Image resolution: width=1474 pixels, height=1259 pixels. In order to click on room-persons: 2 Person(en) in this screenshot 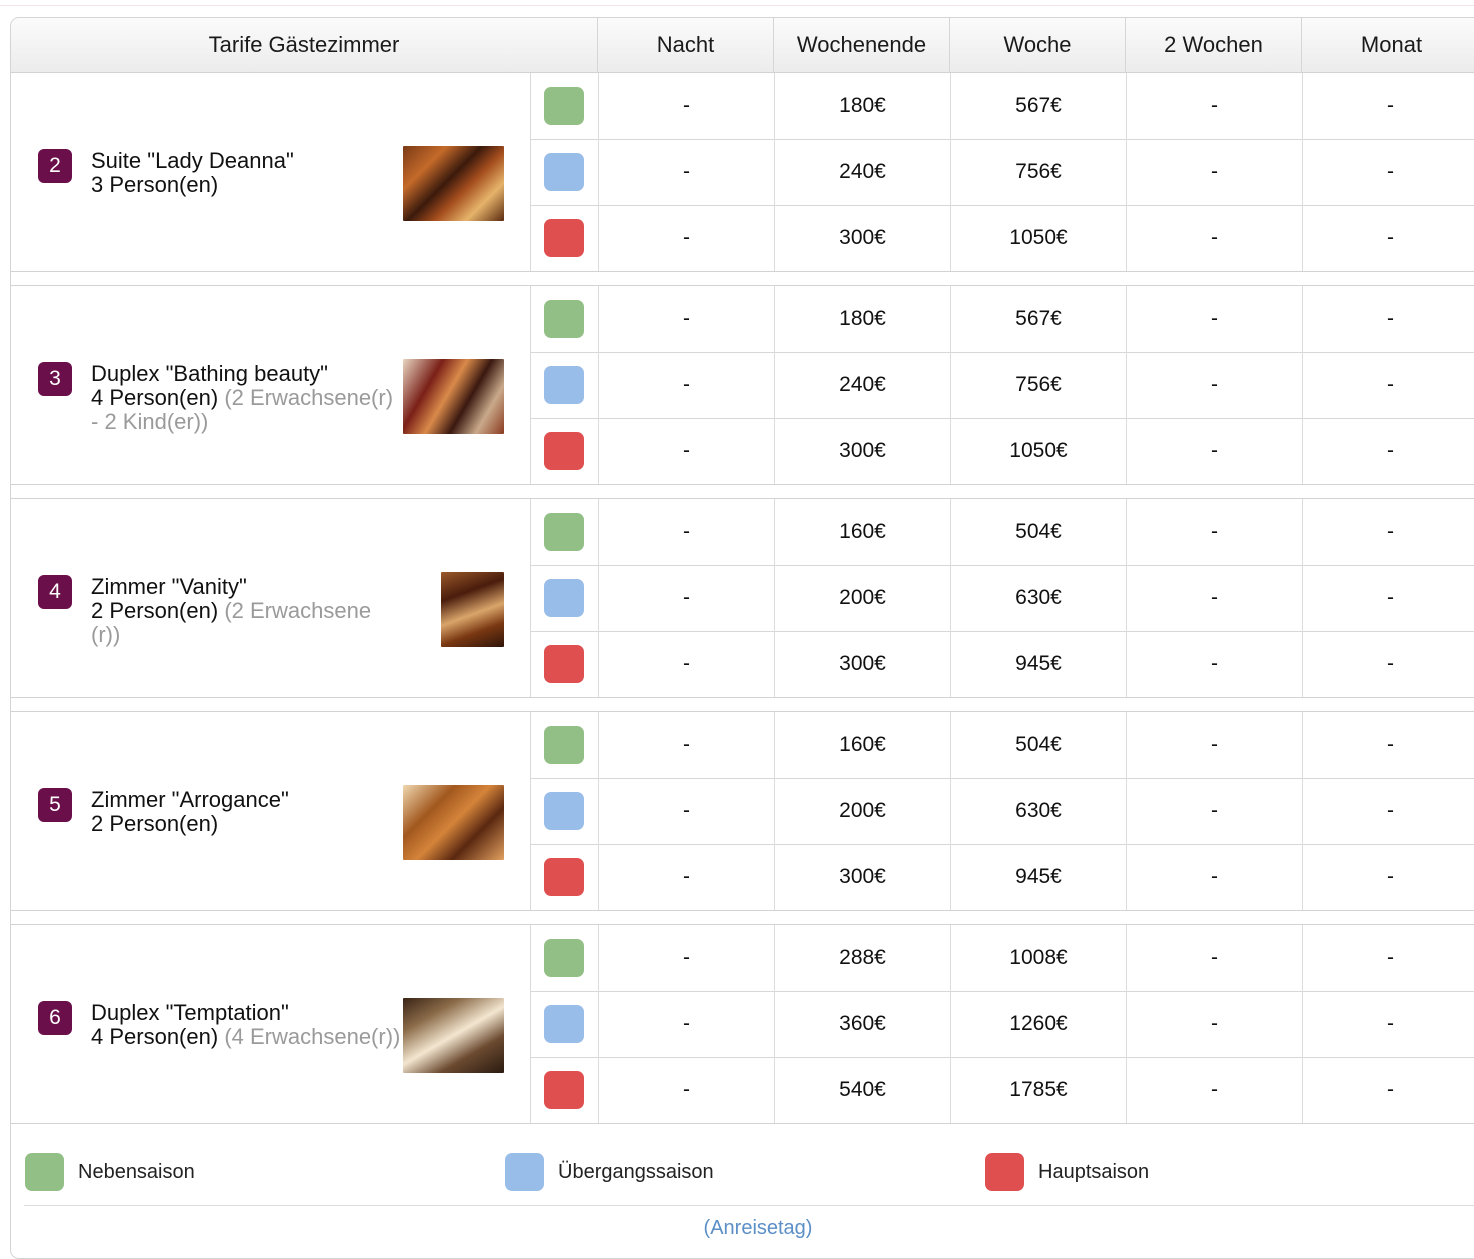, I will do `click(155, 610)`.